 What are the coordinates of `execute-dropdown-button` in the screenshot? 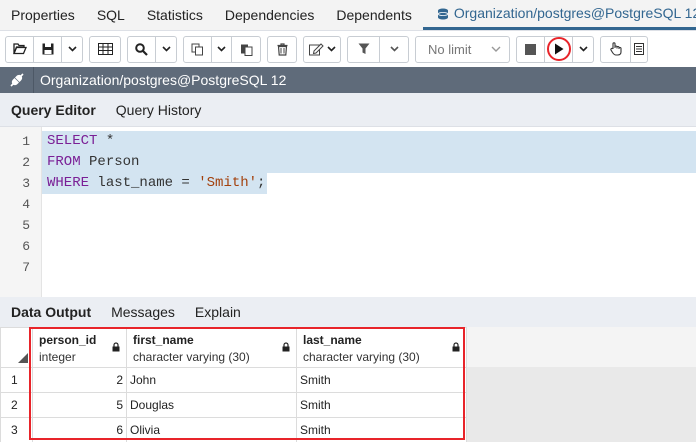 It's located at (583, 49).